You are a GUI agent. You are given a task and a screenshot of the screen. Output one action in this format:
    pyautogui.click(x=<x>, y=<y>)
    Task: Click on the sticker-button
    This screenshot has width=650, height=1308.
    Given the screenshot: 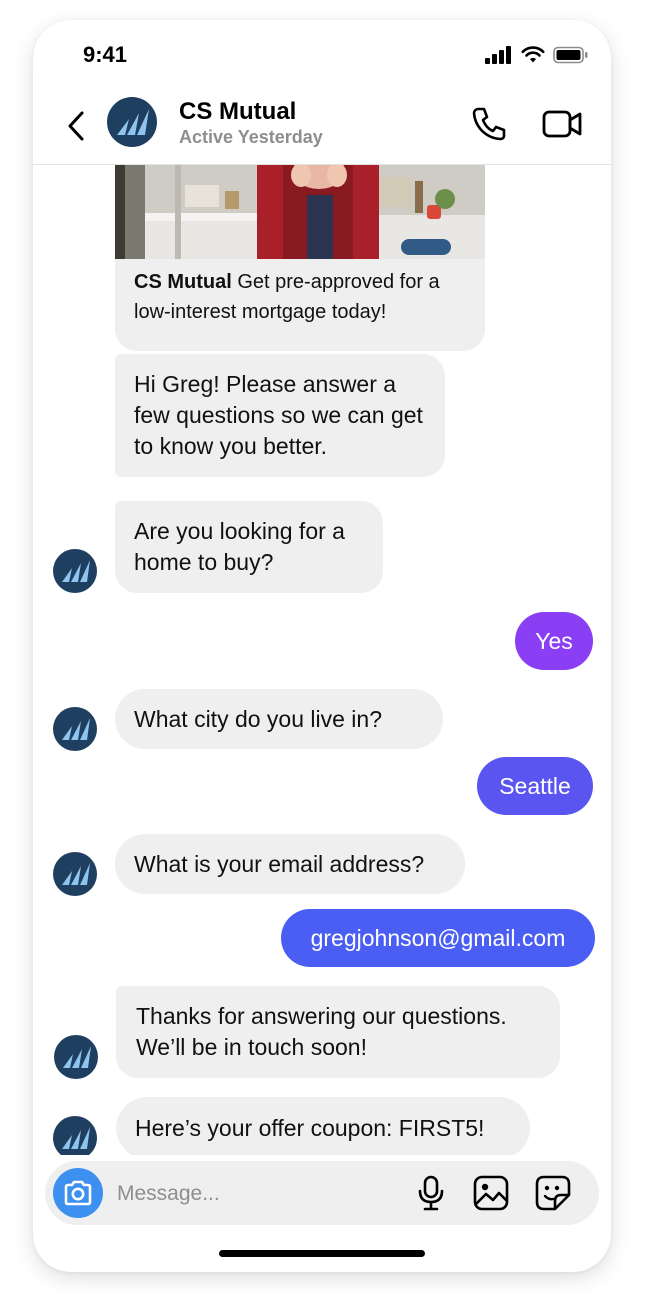 What is the action you would take?
    pyautogui.click(x=553, y=1193)
    